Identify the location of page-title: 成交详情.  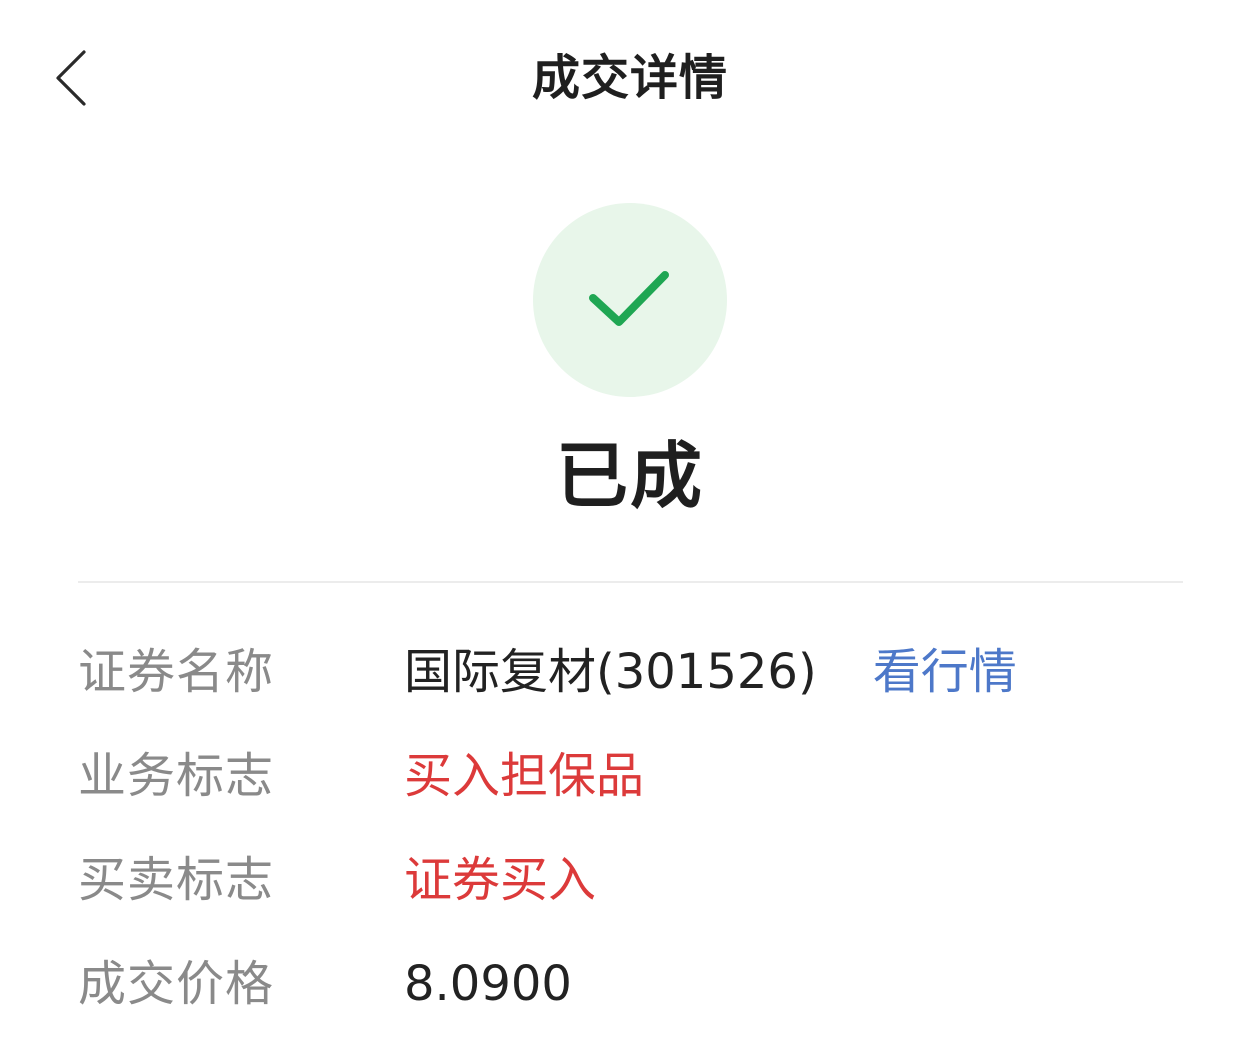
(629, 78).